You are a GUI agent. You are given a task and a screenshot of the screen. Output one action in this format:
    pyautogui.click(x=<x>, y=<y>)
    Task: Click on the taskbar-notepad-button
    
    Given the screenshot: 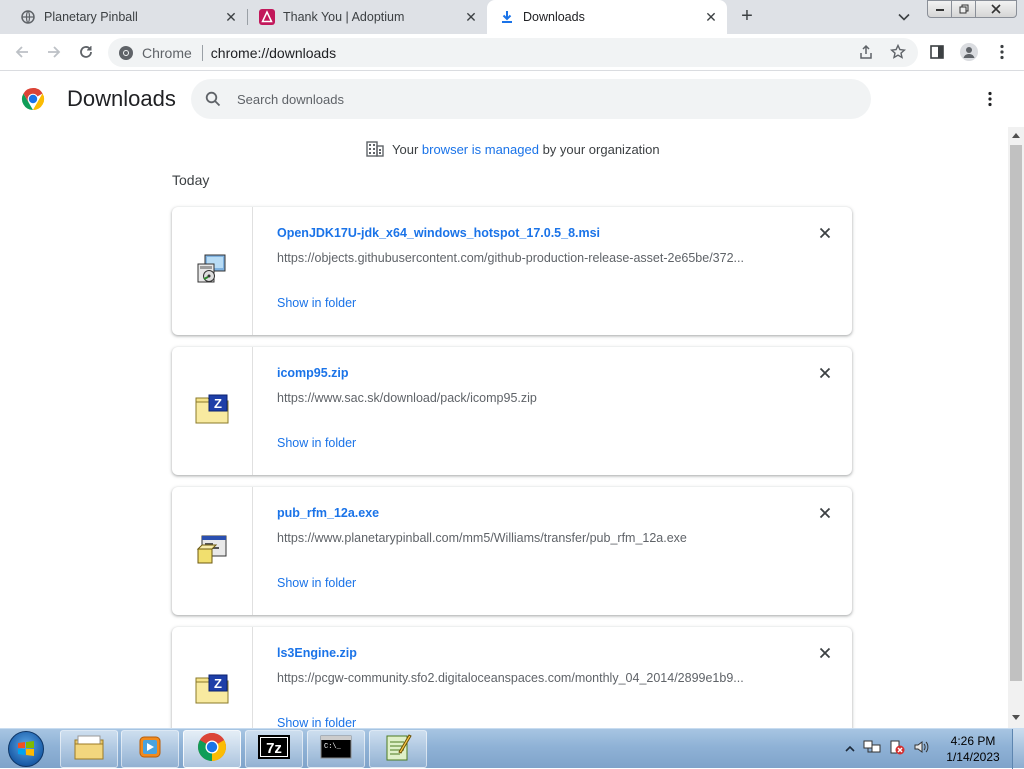 What is the action you would take?
    pyautogui.click(x=398, y=749)
    